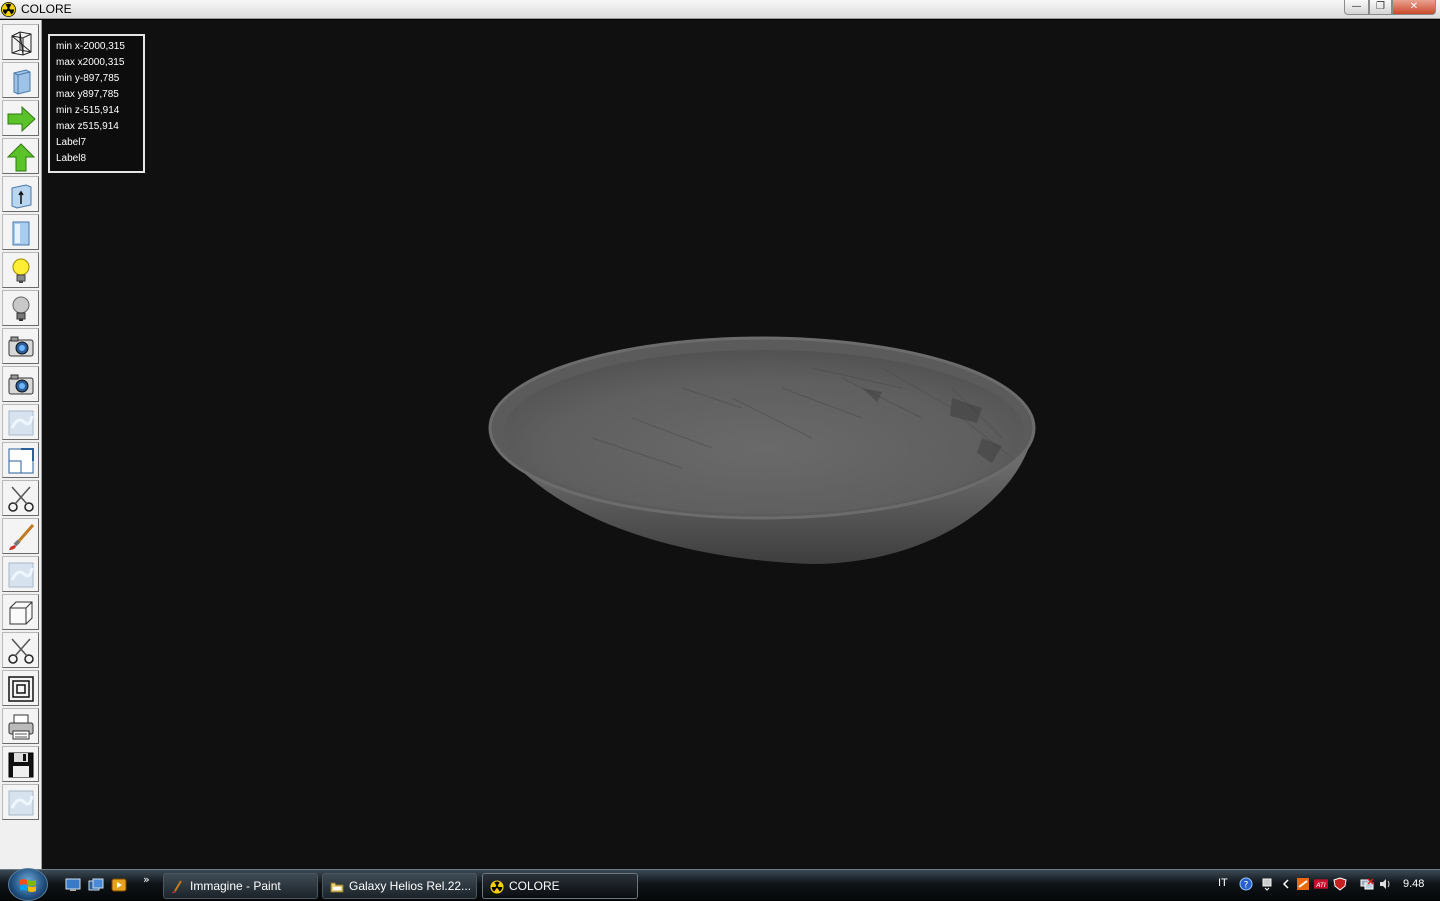 The width and height of the screenshot is (1440, 901). I want to click on tool-light-off-button, so click(20, 308).